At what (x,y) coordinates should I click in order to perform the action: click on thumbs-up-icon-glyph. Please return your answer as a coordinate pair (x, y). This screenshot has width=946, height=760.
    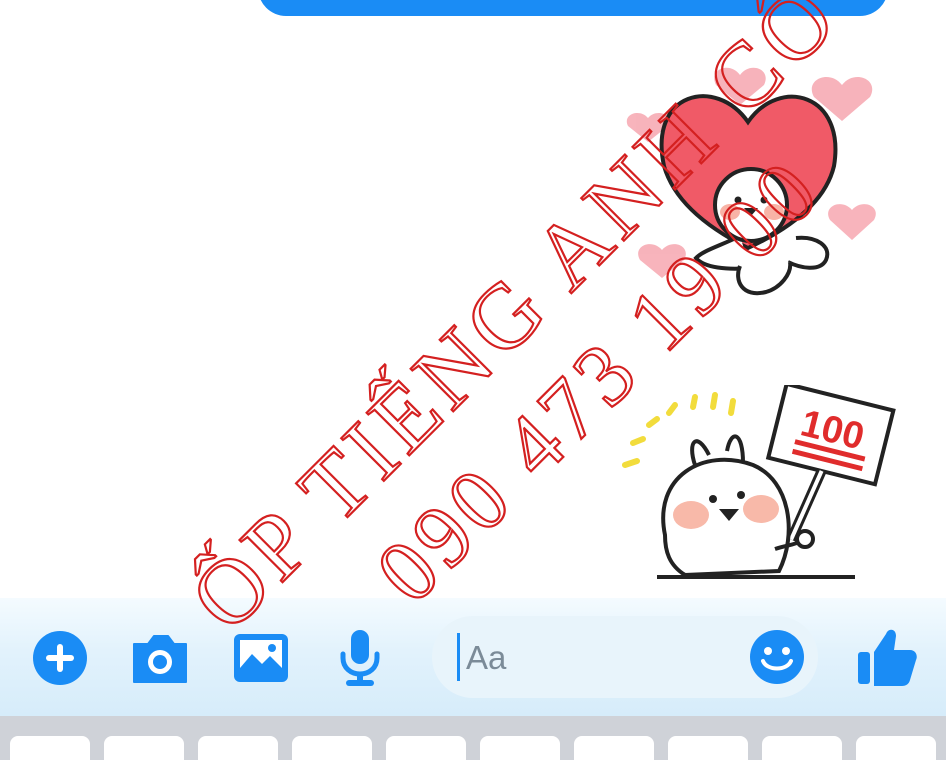
    Looking at the image, I should click on (887, 657).